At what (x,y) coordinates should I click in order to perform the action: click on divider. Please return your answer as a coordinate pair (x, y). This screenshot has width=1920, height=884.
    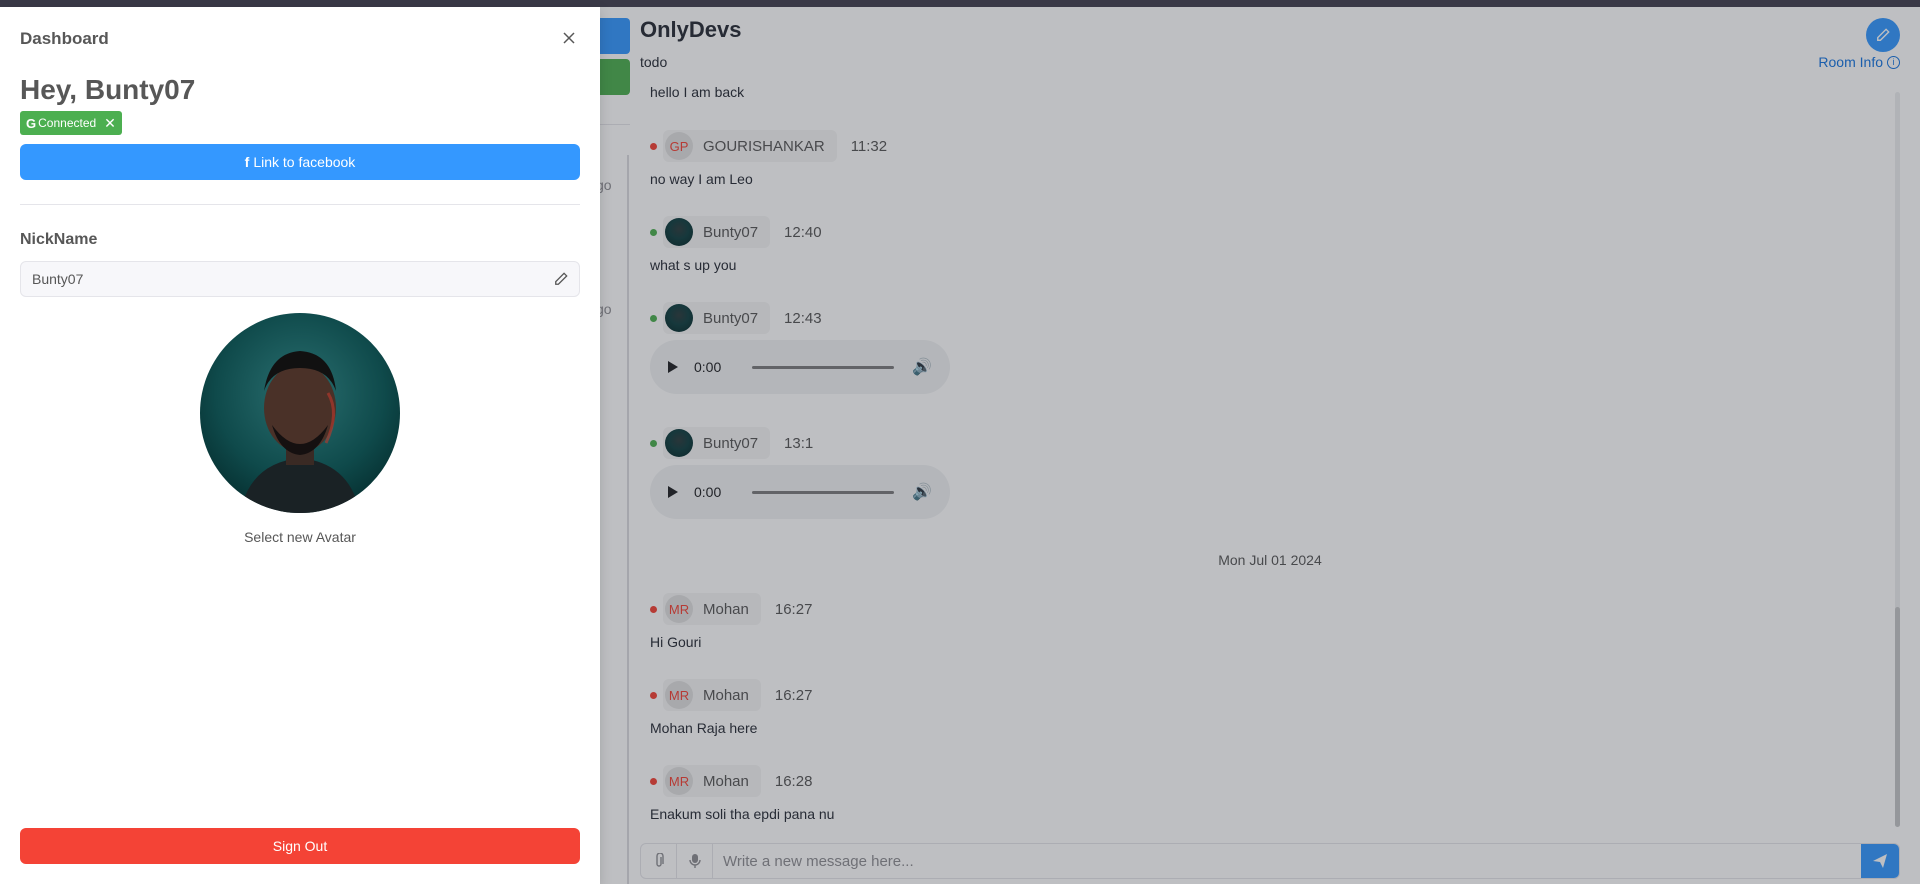
    Looking at the image, I should click on (300, 204).